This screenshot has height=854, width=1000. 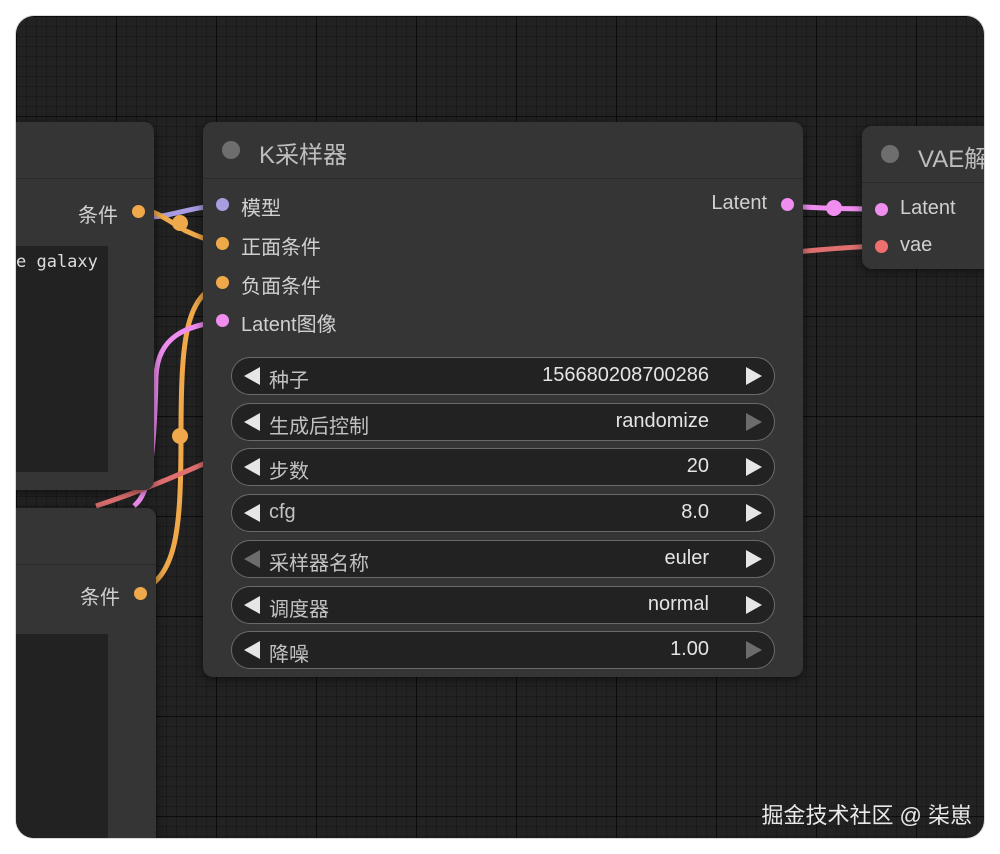 What do you see at coordinates (928, 208) in the screenshot?
I see `input-label-latent: Latent` at bounding box center [928, 208].